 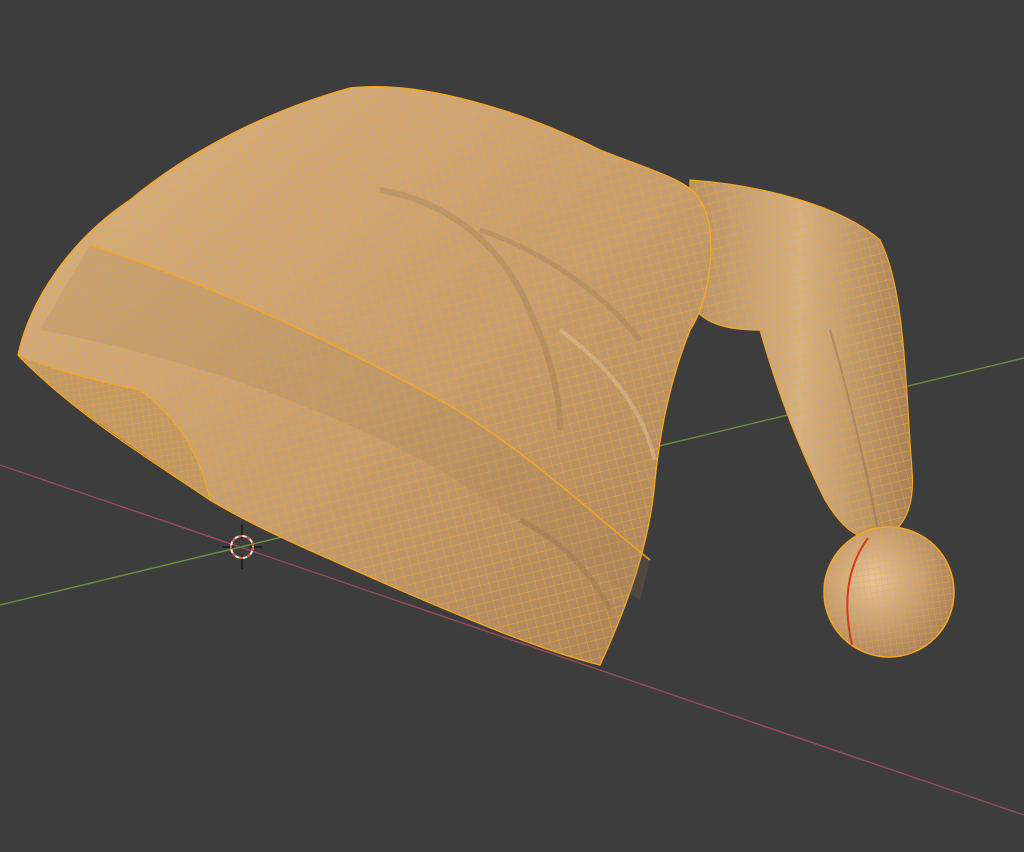 I want to click on hat-pompom, so click(x=889, y=592).